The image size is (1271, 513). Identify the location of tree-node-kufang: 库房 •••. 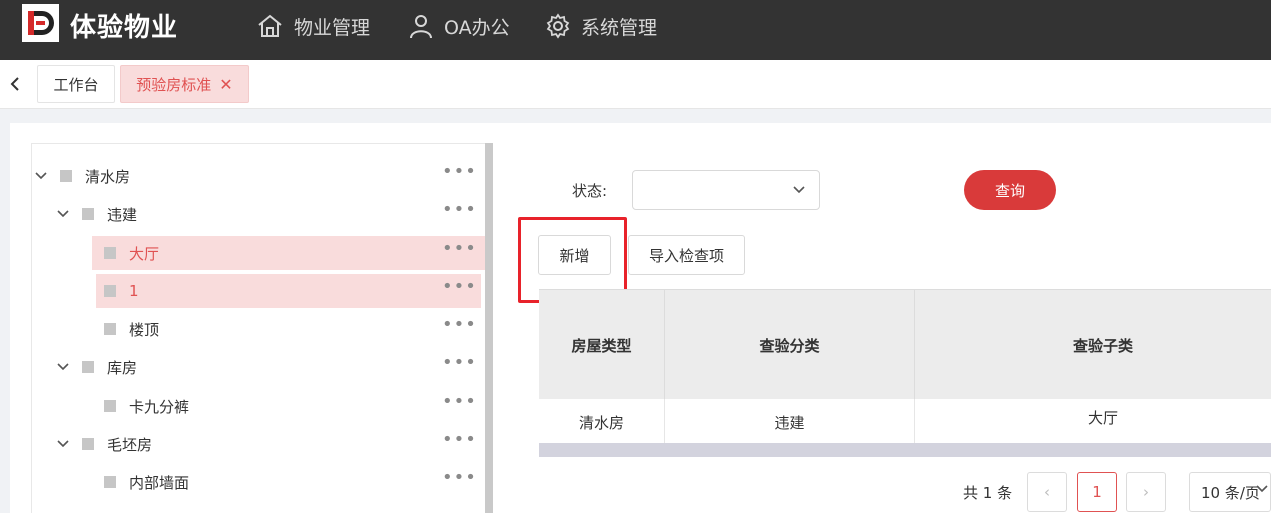
(258, 367).